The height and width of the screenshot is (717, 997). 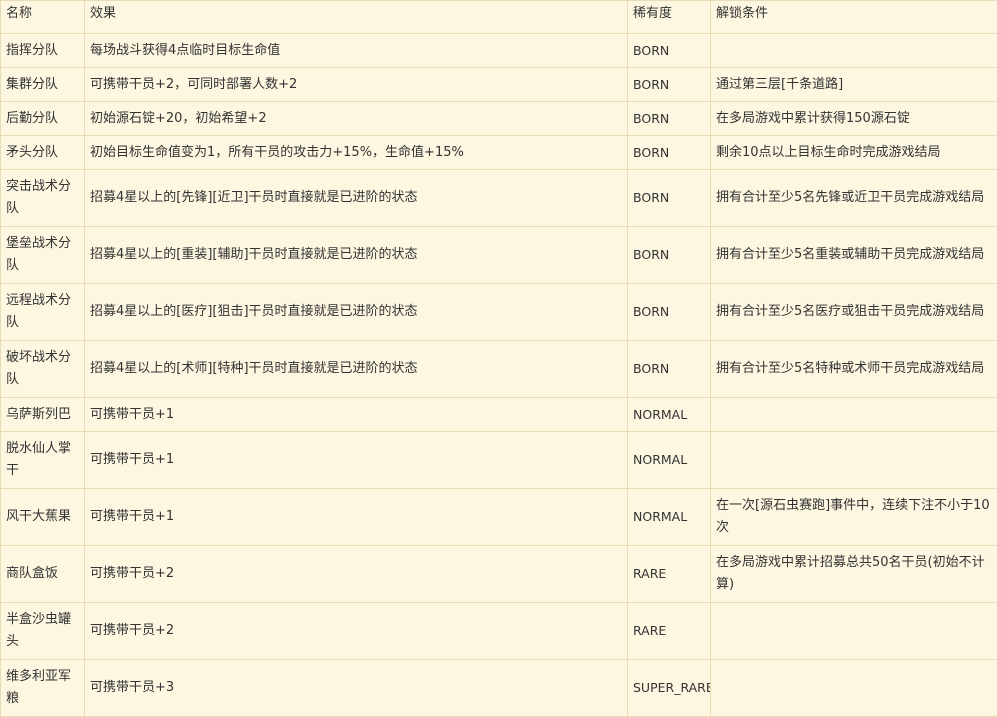 What do you see at coordinates (43, 631) in the screenshot?
I see `cell-name: 半盒沙虫罐头` at bounding box center [43, 631].